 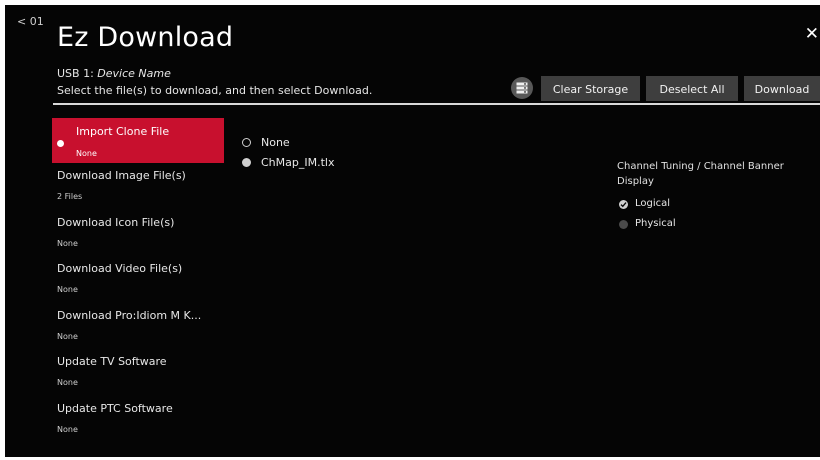 What do you see at coordinates (700, 174) in the screenshot?
I see `channel-tuning-title: Channel Tuning / Channel Banner Display` at bounding box center [700, 174].